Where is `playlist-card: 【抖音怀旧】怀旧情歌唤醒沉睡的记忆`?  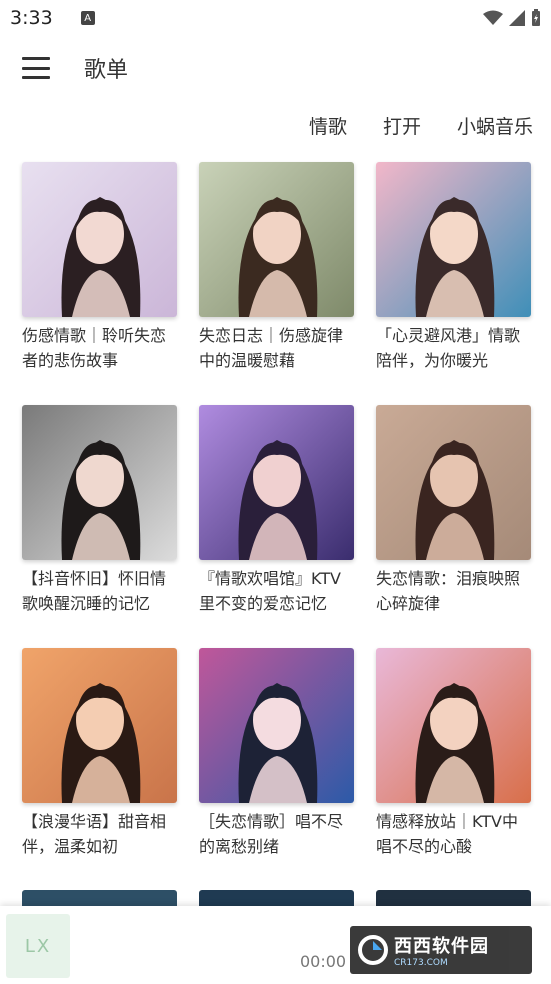 playlist-card: 【抖音怀旧】怀旧情歌唤醒沉睡的记忆 is located at coordinates (99, 526).